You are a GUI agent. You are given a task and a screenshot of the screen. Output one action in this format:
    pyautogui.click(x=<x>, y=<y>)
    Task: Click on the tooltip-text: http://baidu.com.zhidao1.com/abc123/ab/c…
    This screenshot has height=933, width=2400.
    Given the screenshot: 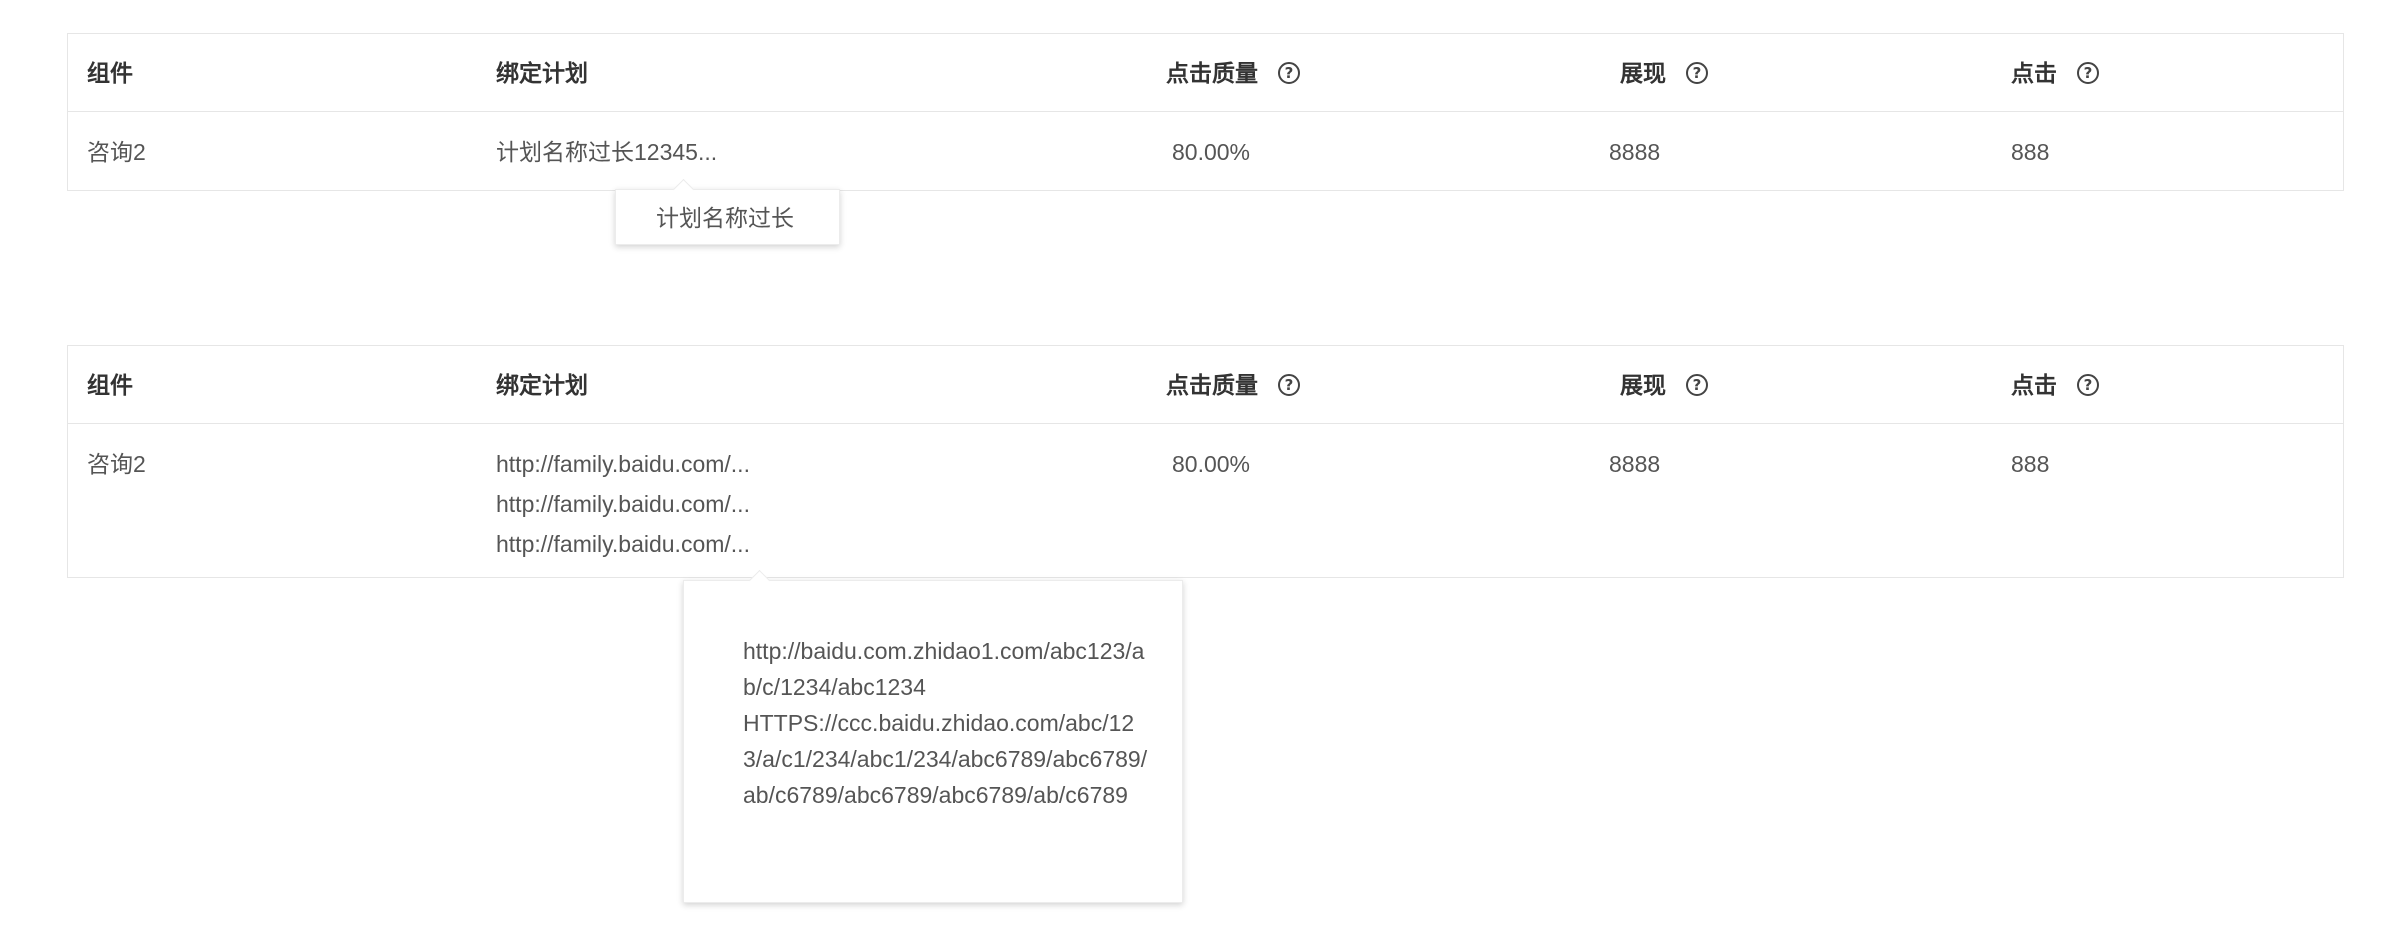 What is the action you would take?
    pyautogui.click(x=945, y=723)
    